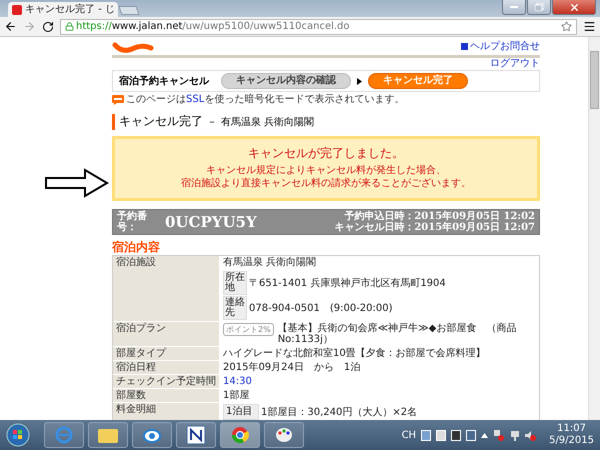 The width and height of the screenshot is (600, 450). What do you see at coordinates (589, 26) in the screenshot?
I see `menu-icon` at bounding box center [589, 26].